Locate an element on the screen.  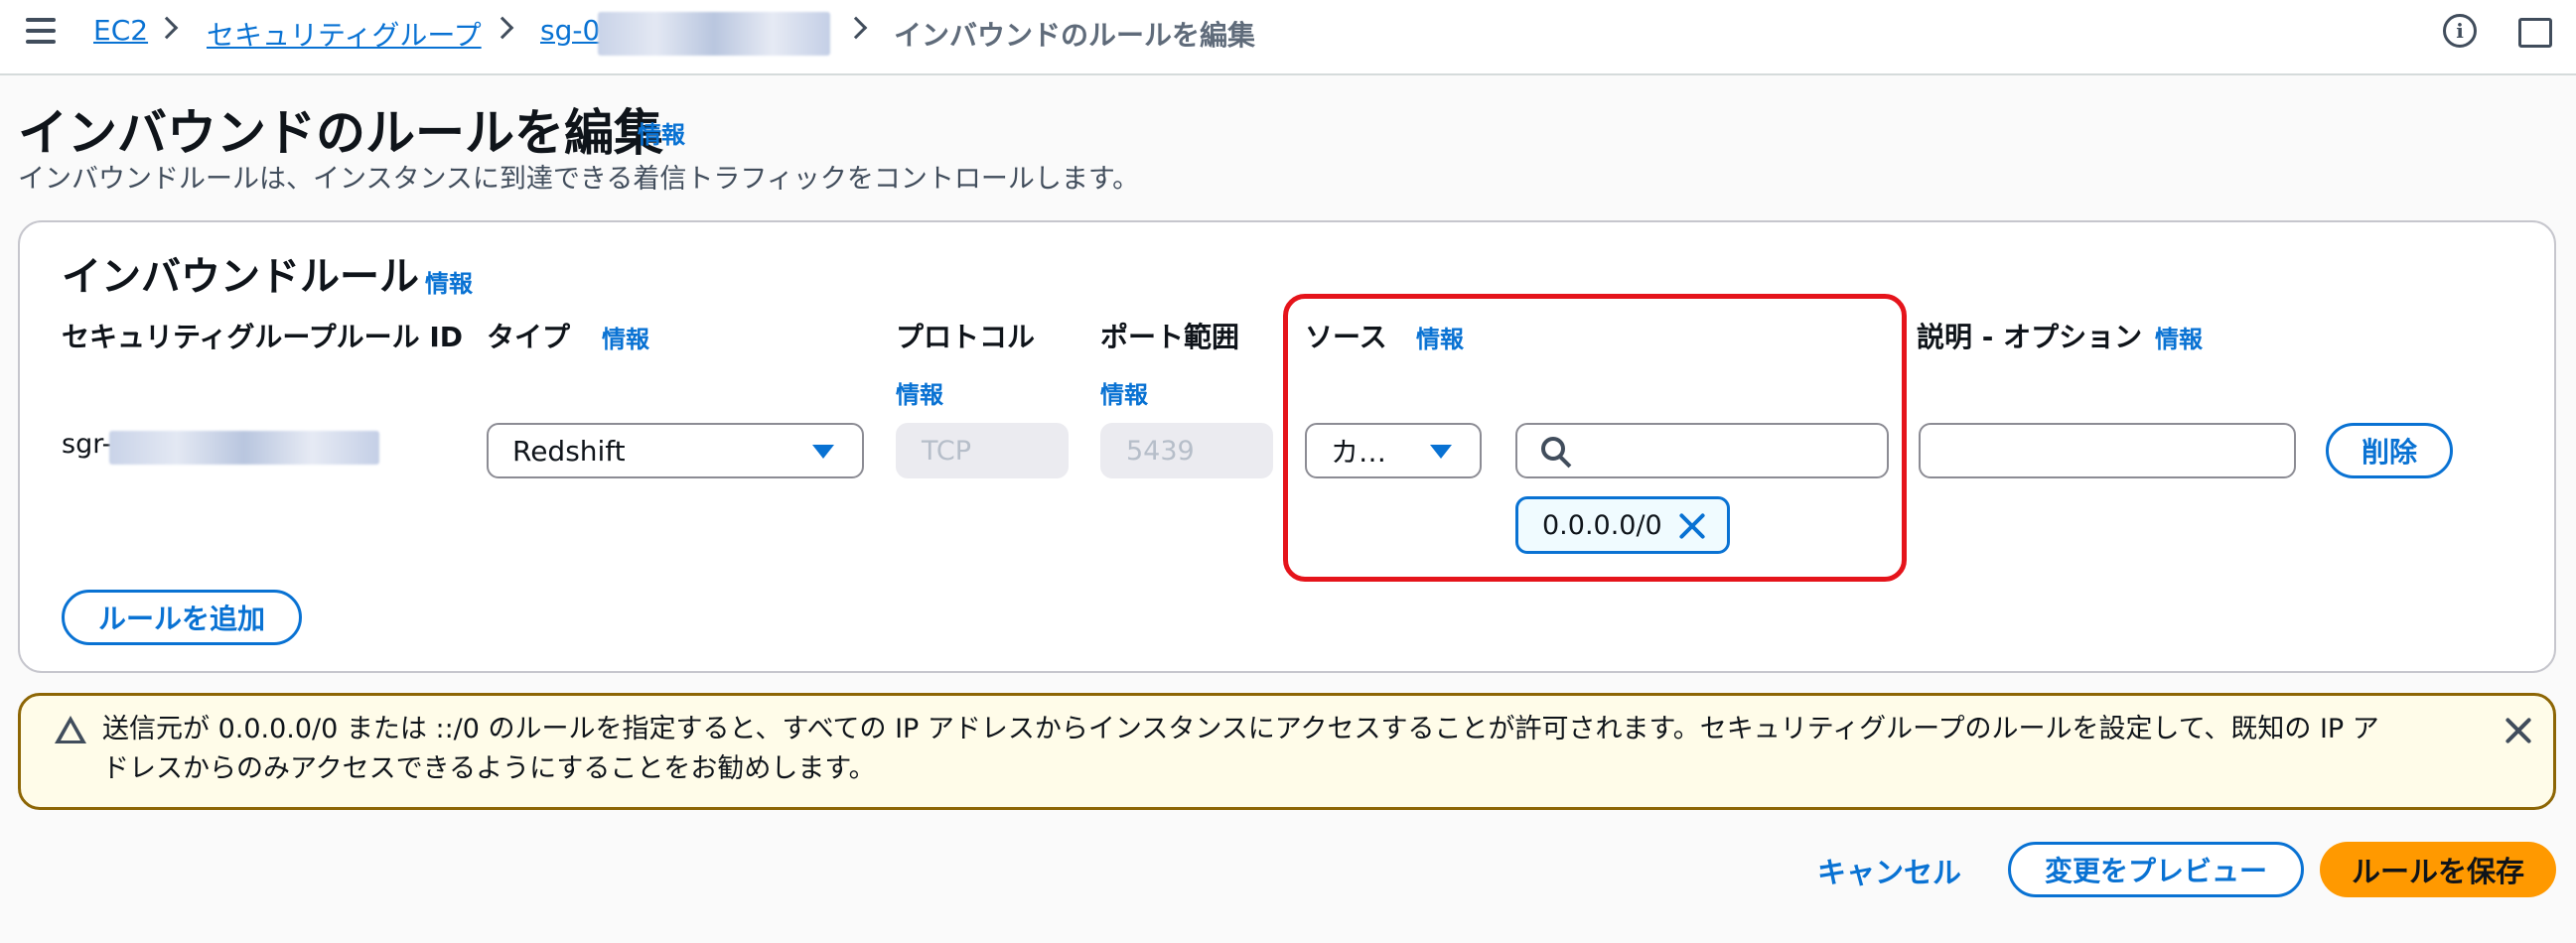
description-input is located at coordinates (2107, 450).